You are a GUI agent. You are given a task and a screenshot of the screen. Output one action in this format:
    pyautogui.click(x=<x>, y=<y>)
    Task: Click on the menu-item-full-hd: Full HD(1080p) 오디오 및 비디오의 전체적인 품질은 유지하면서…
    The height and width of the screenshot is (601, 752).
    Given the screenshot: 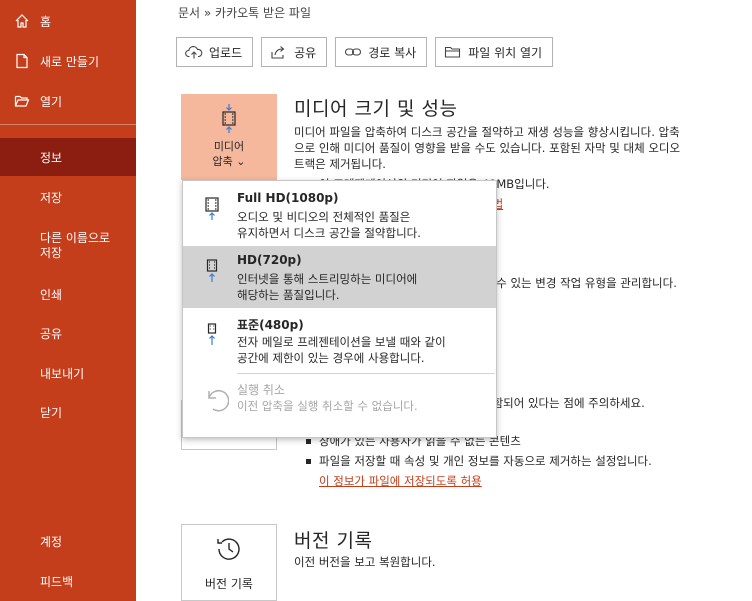 What is the action you would take?
    pyautogui.click(x=339, y=215)
    